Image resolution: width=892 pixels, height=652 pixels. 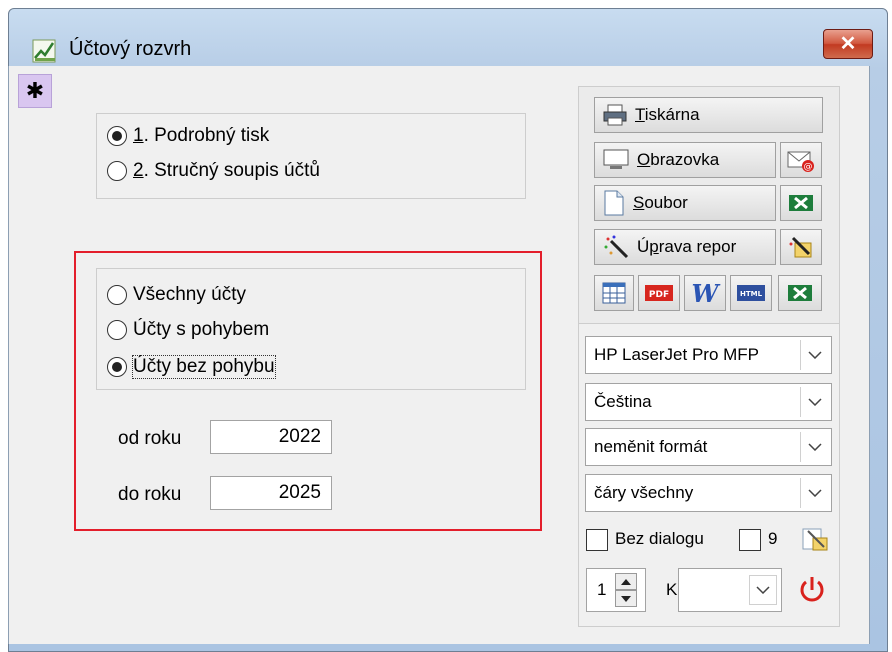 I want to click on screen-label: Obrazovka, so click(x=678, y=159).